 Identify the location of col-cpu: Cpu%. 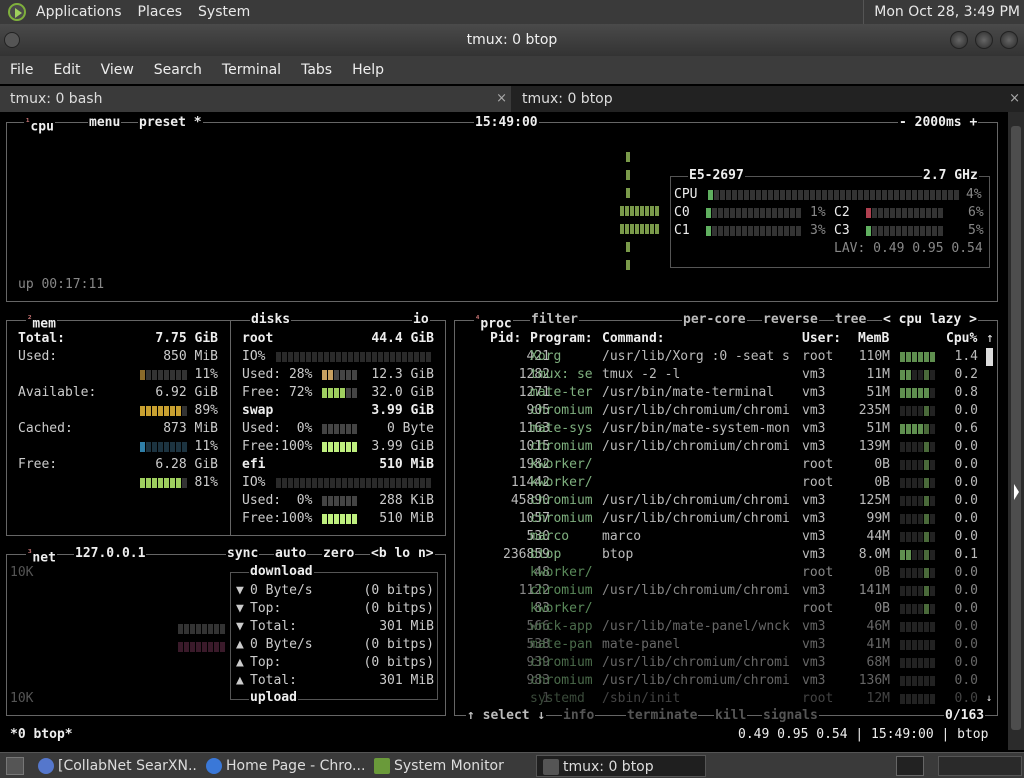
(961, 339).